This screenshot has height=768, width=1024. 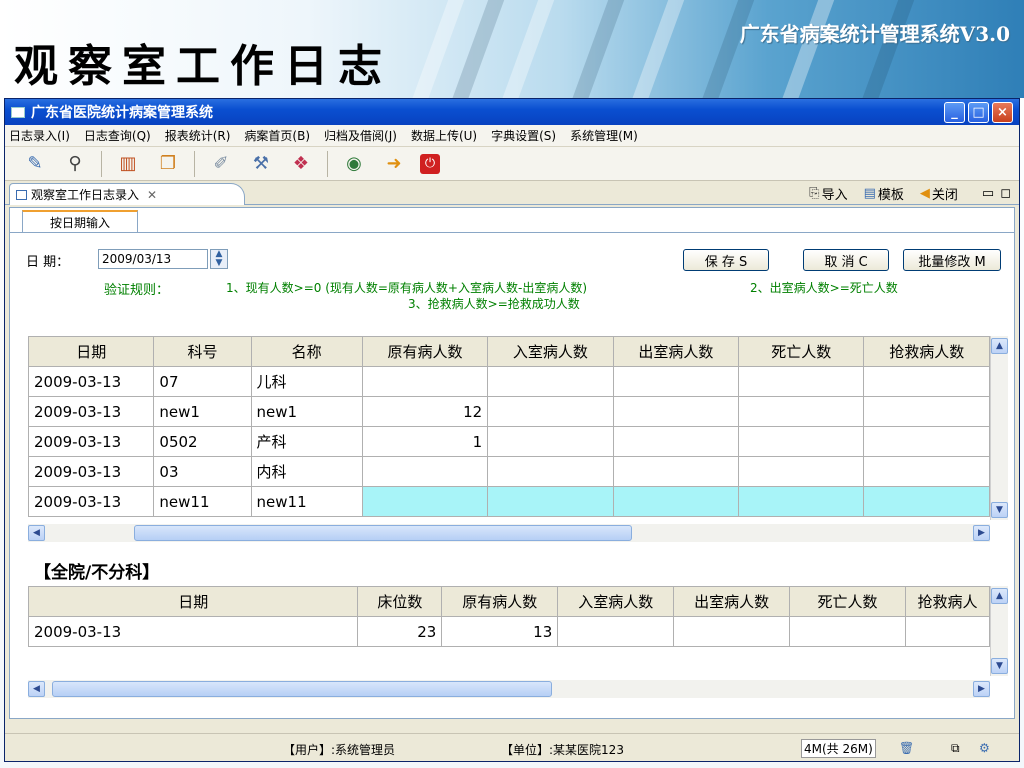 What do you see at coordinates (835, 193) in the screenshot?
I see `import-button: 导入` at bounding box center [835, 193].